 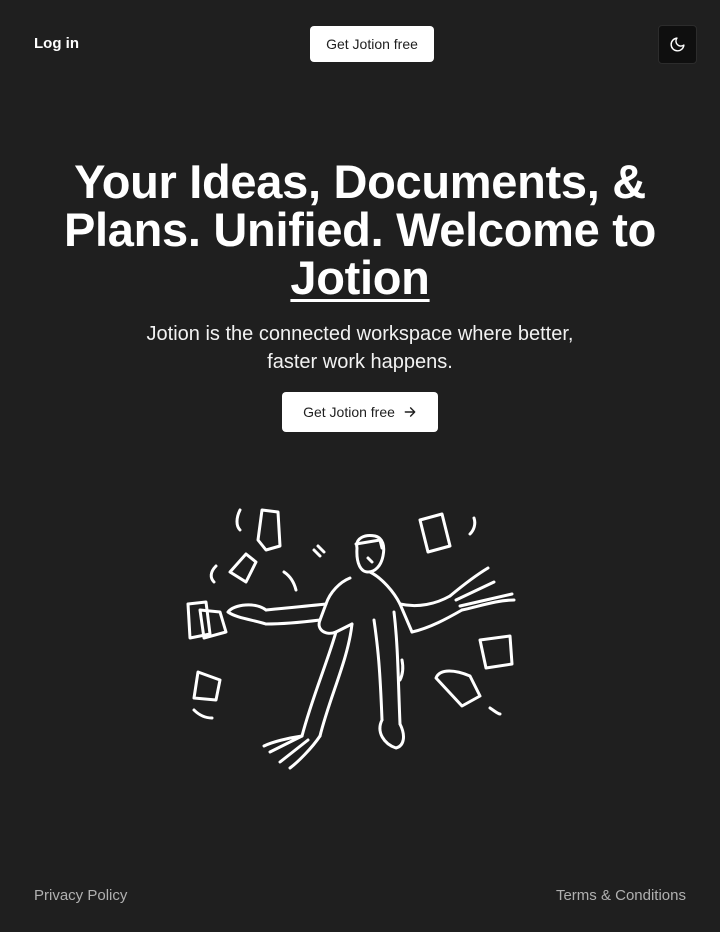 I want to click on hero-cta-label: Get Jotion free, so click(x=349, y=412).